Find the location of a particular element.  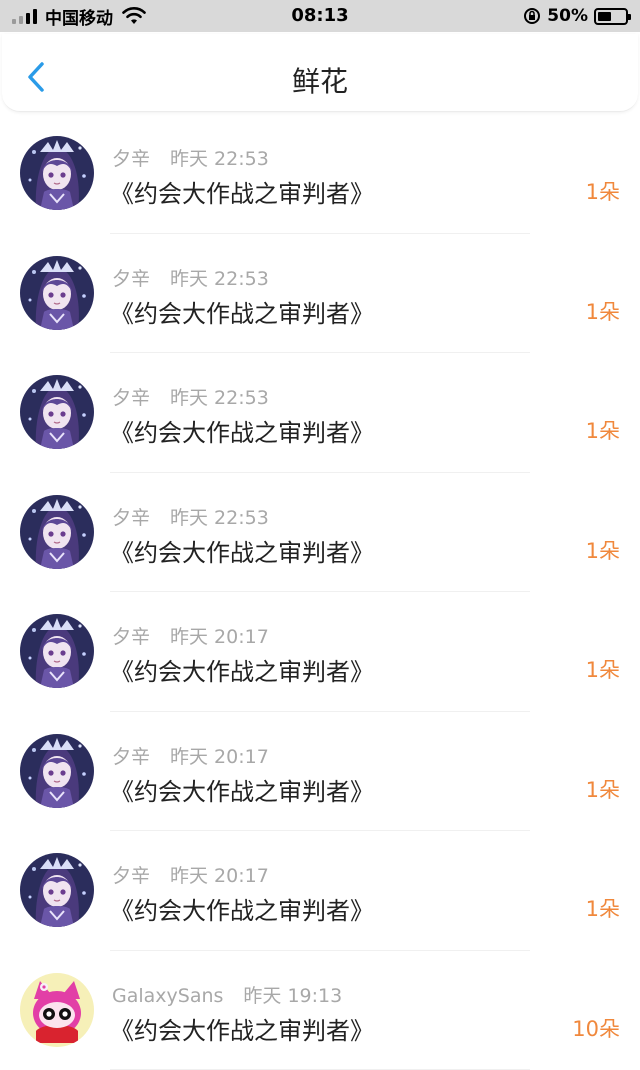

user-name: GalaxySans is located at coordinates (167, 996).